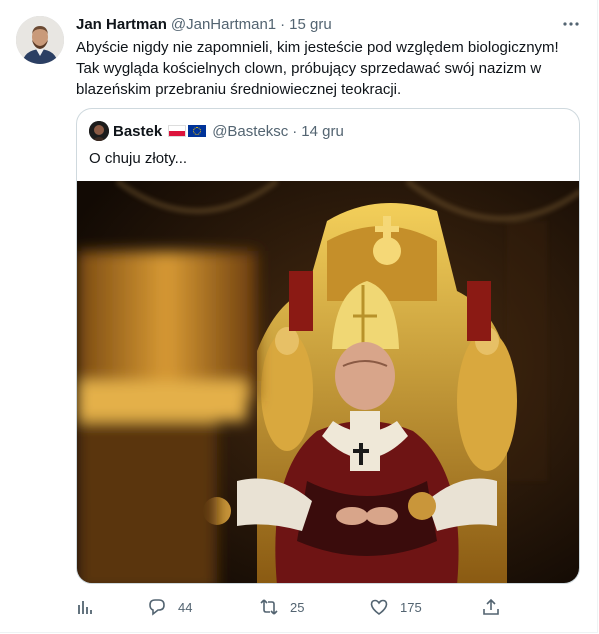 The height and width of the screenshot is (634, 599). Describe the element at coordinates (322, 131) in the screenshot. I see `quoted-tweet-time: 14 gru` at that location.